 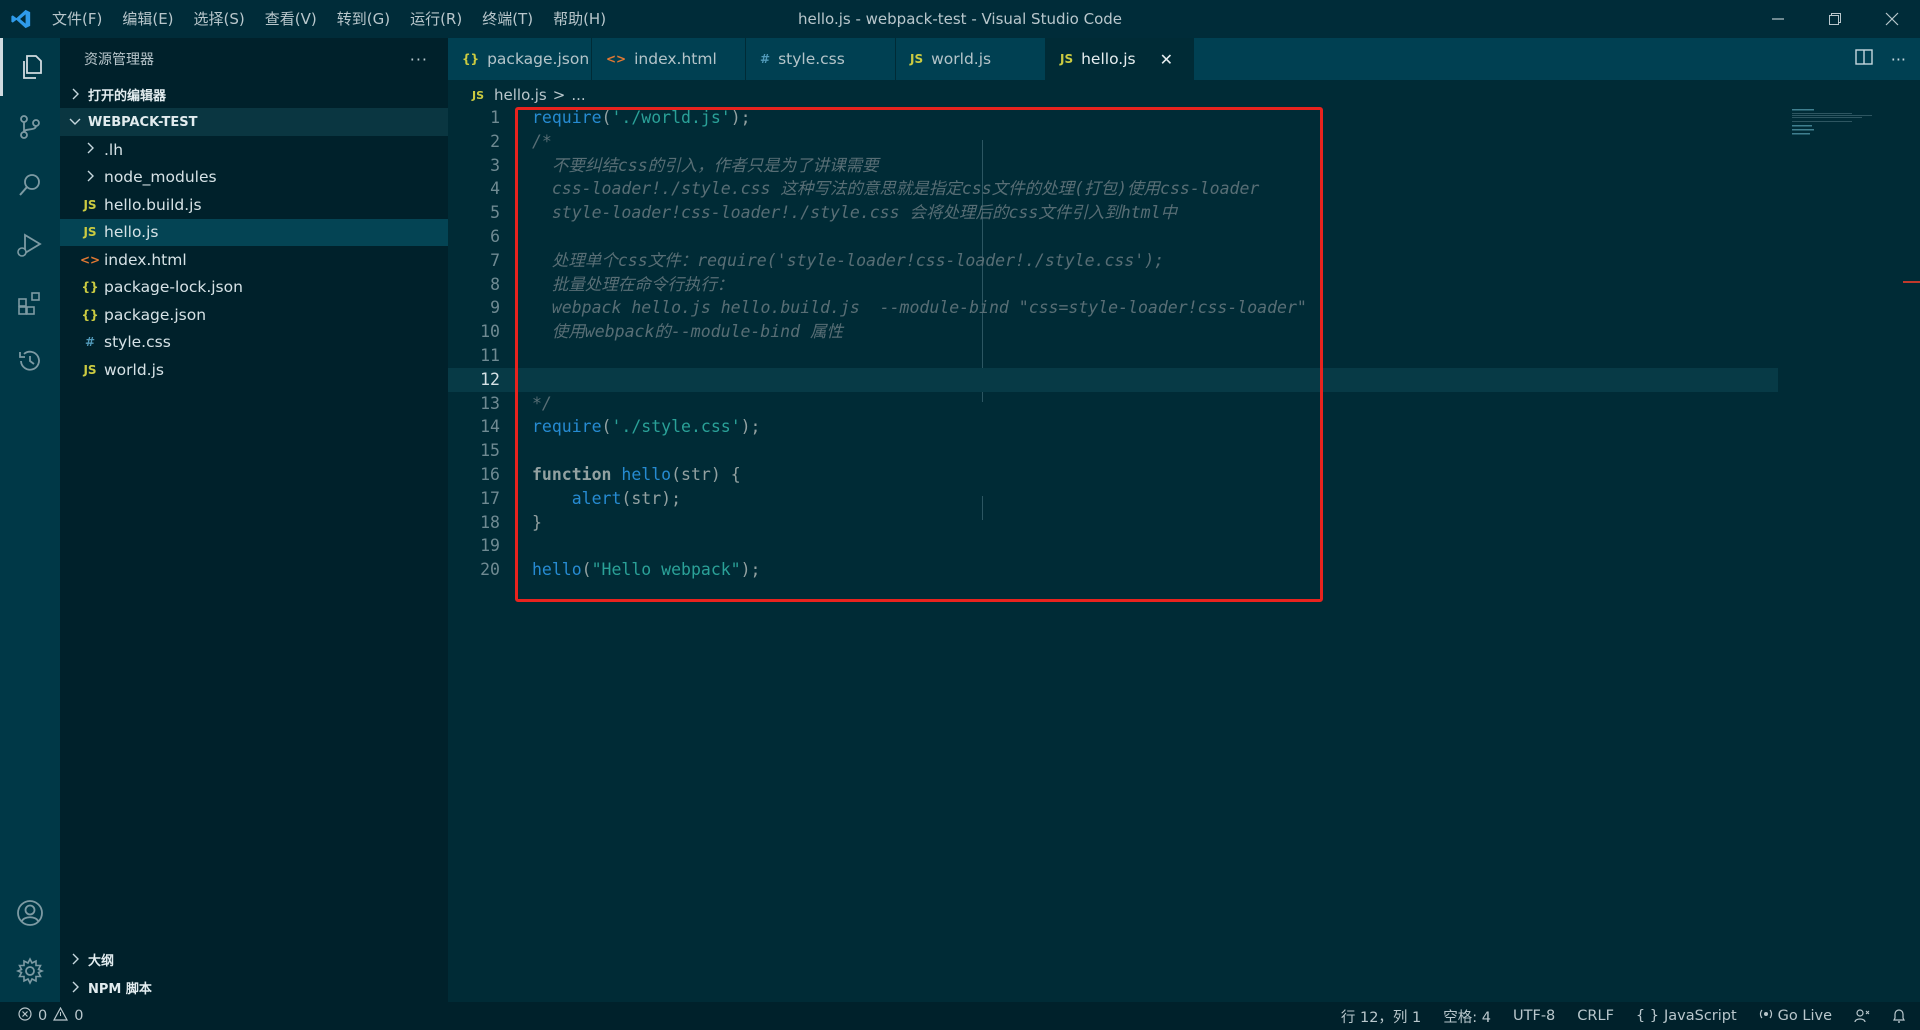 What do you see at coordinates (25, 1016) in the screenshot?
I see `error-icon` at bounding box center [25, 1016].